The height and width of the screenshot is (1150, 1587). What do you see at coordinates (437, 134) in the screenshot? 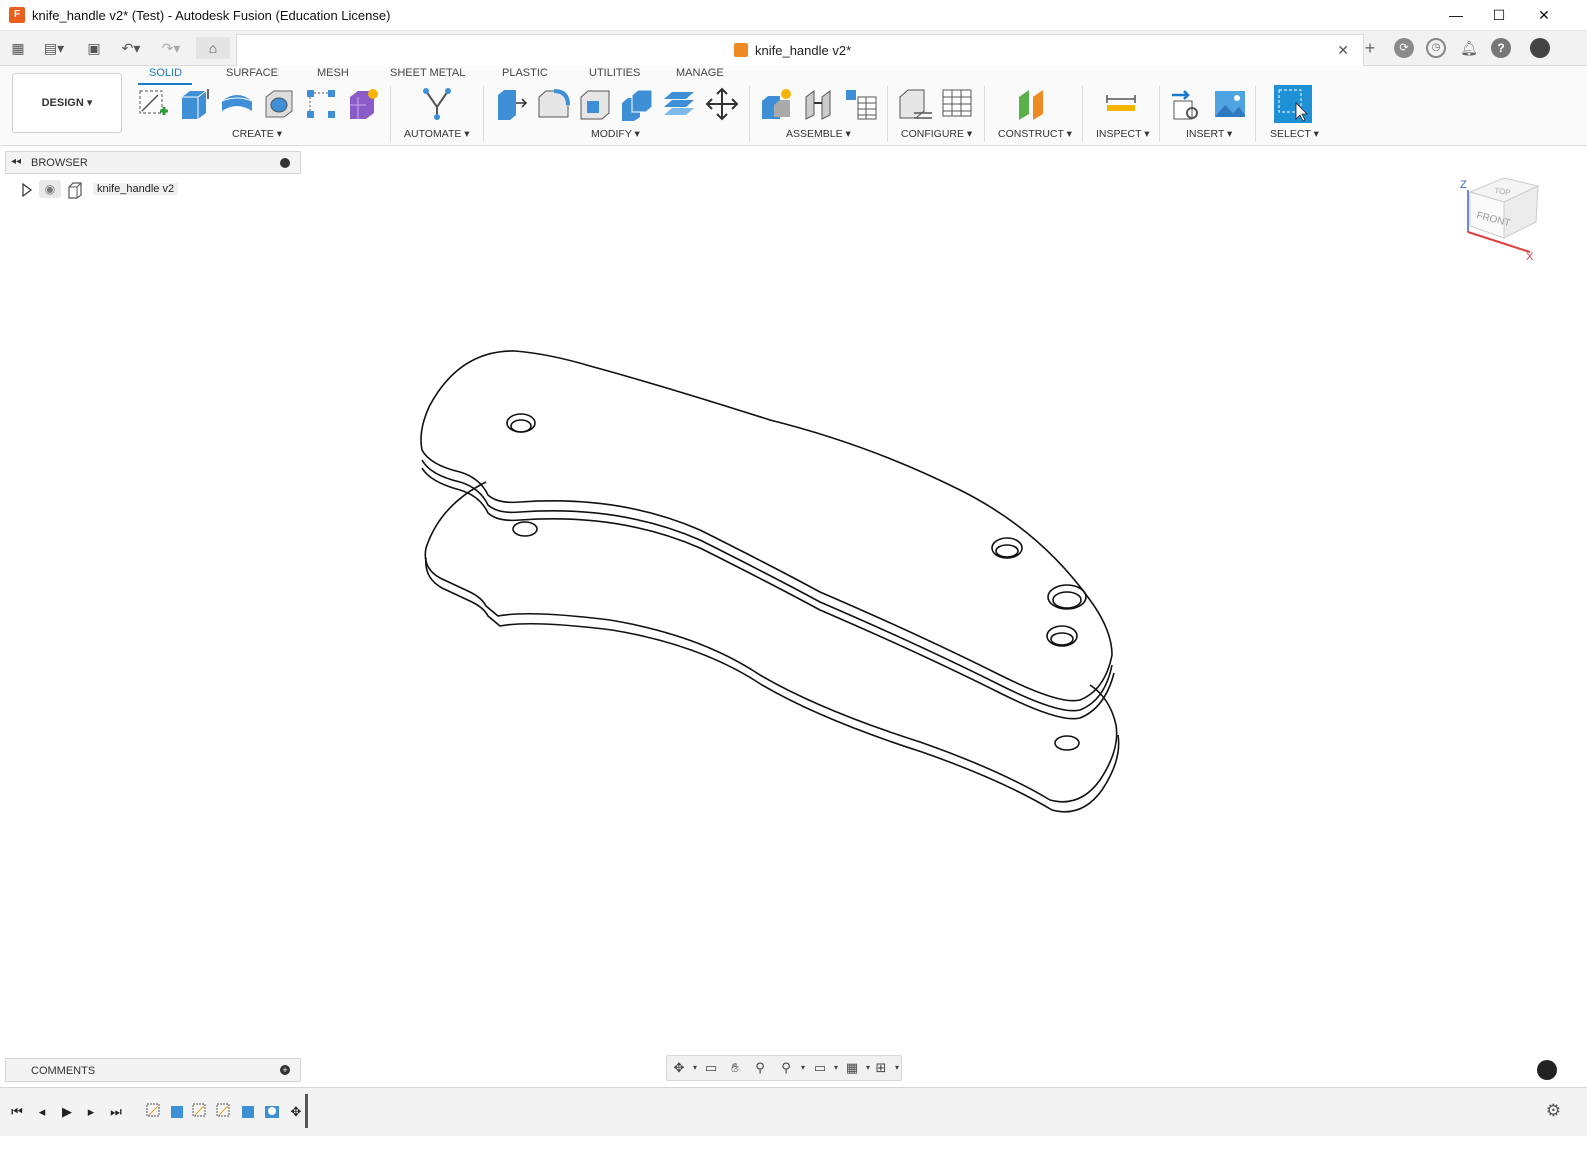
I see `automate-group-label: AUTOMATE ▾` at bounding box center [437, 134].